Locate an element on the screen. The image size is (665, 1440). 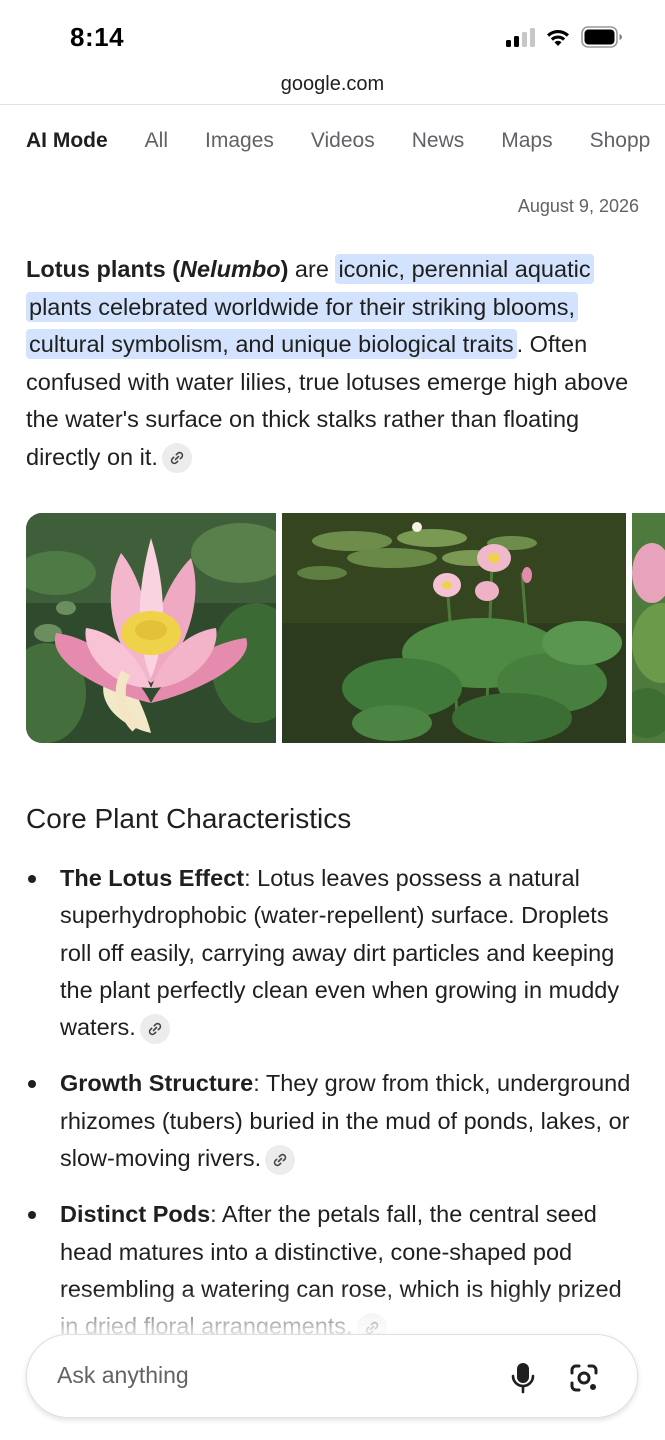
section-title: Core Plant Characteristics is located at coordinates (189, 818).